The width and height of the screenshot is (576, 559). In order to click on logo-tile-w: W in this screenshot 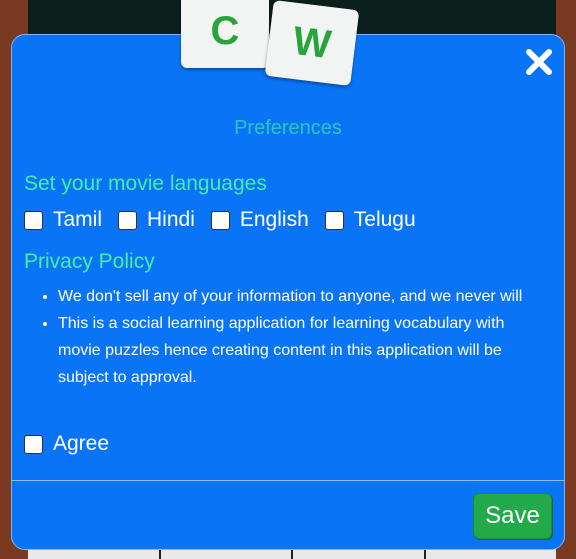, I will do `click(312, 43)`.